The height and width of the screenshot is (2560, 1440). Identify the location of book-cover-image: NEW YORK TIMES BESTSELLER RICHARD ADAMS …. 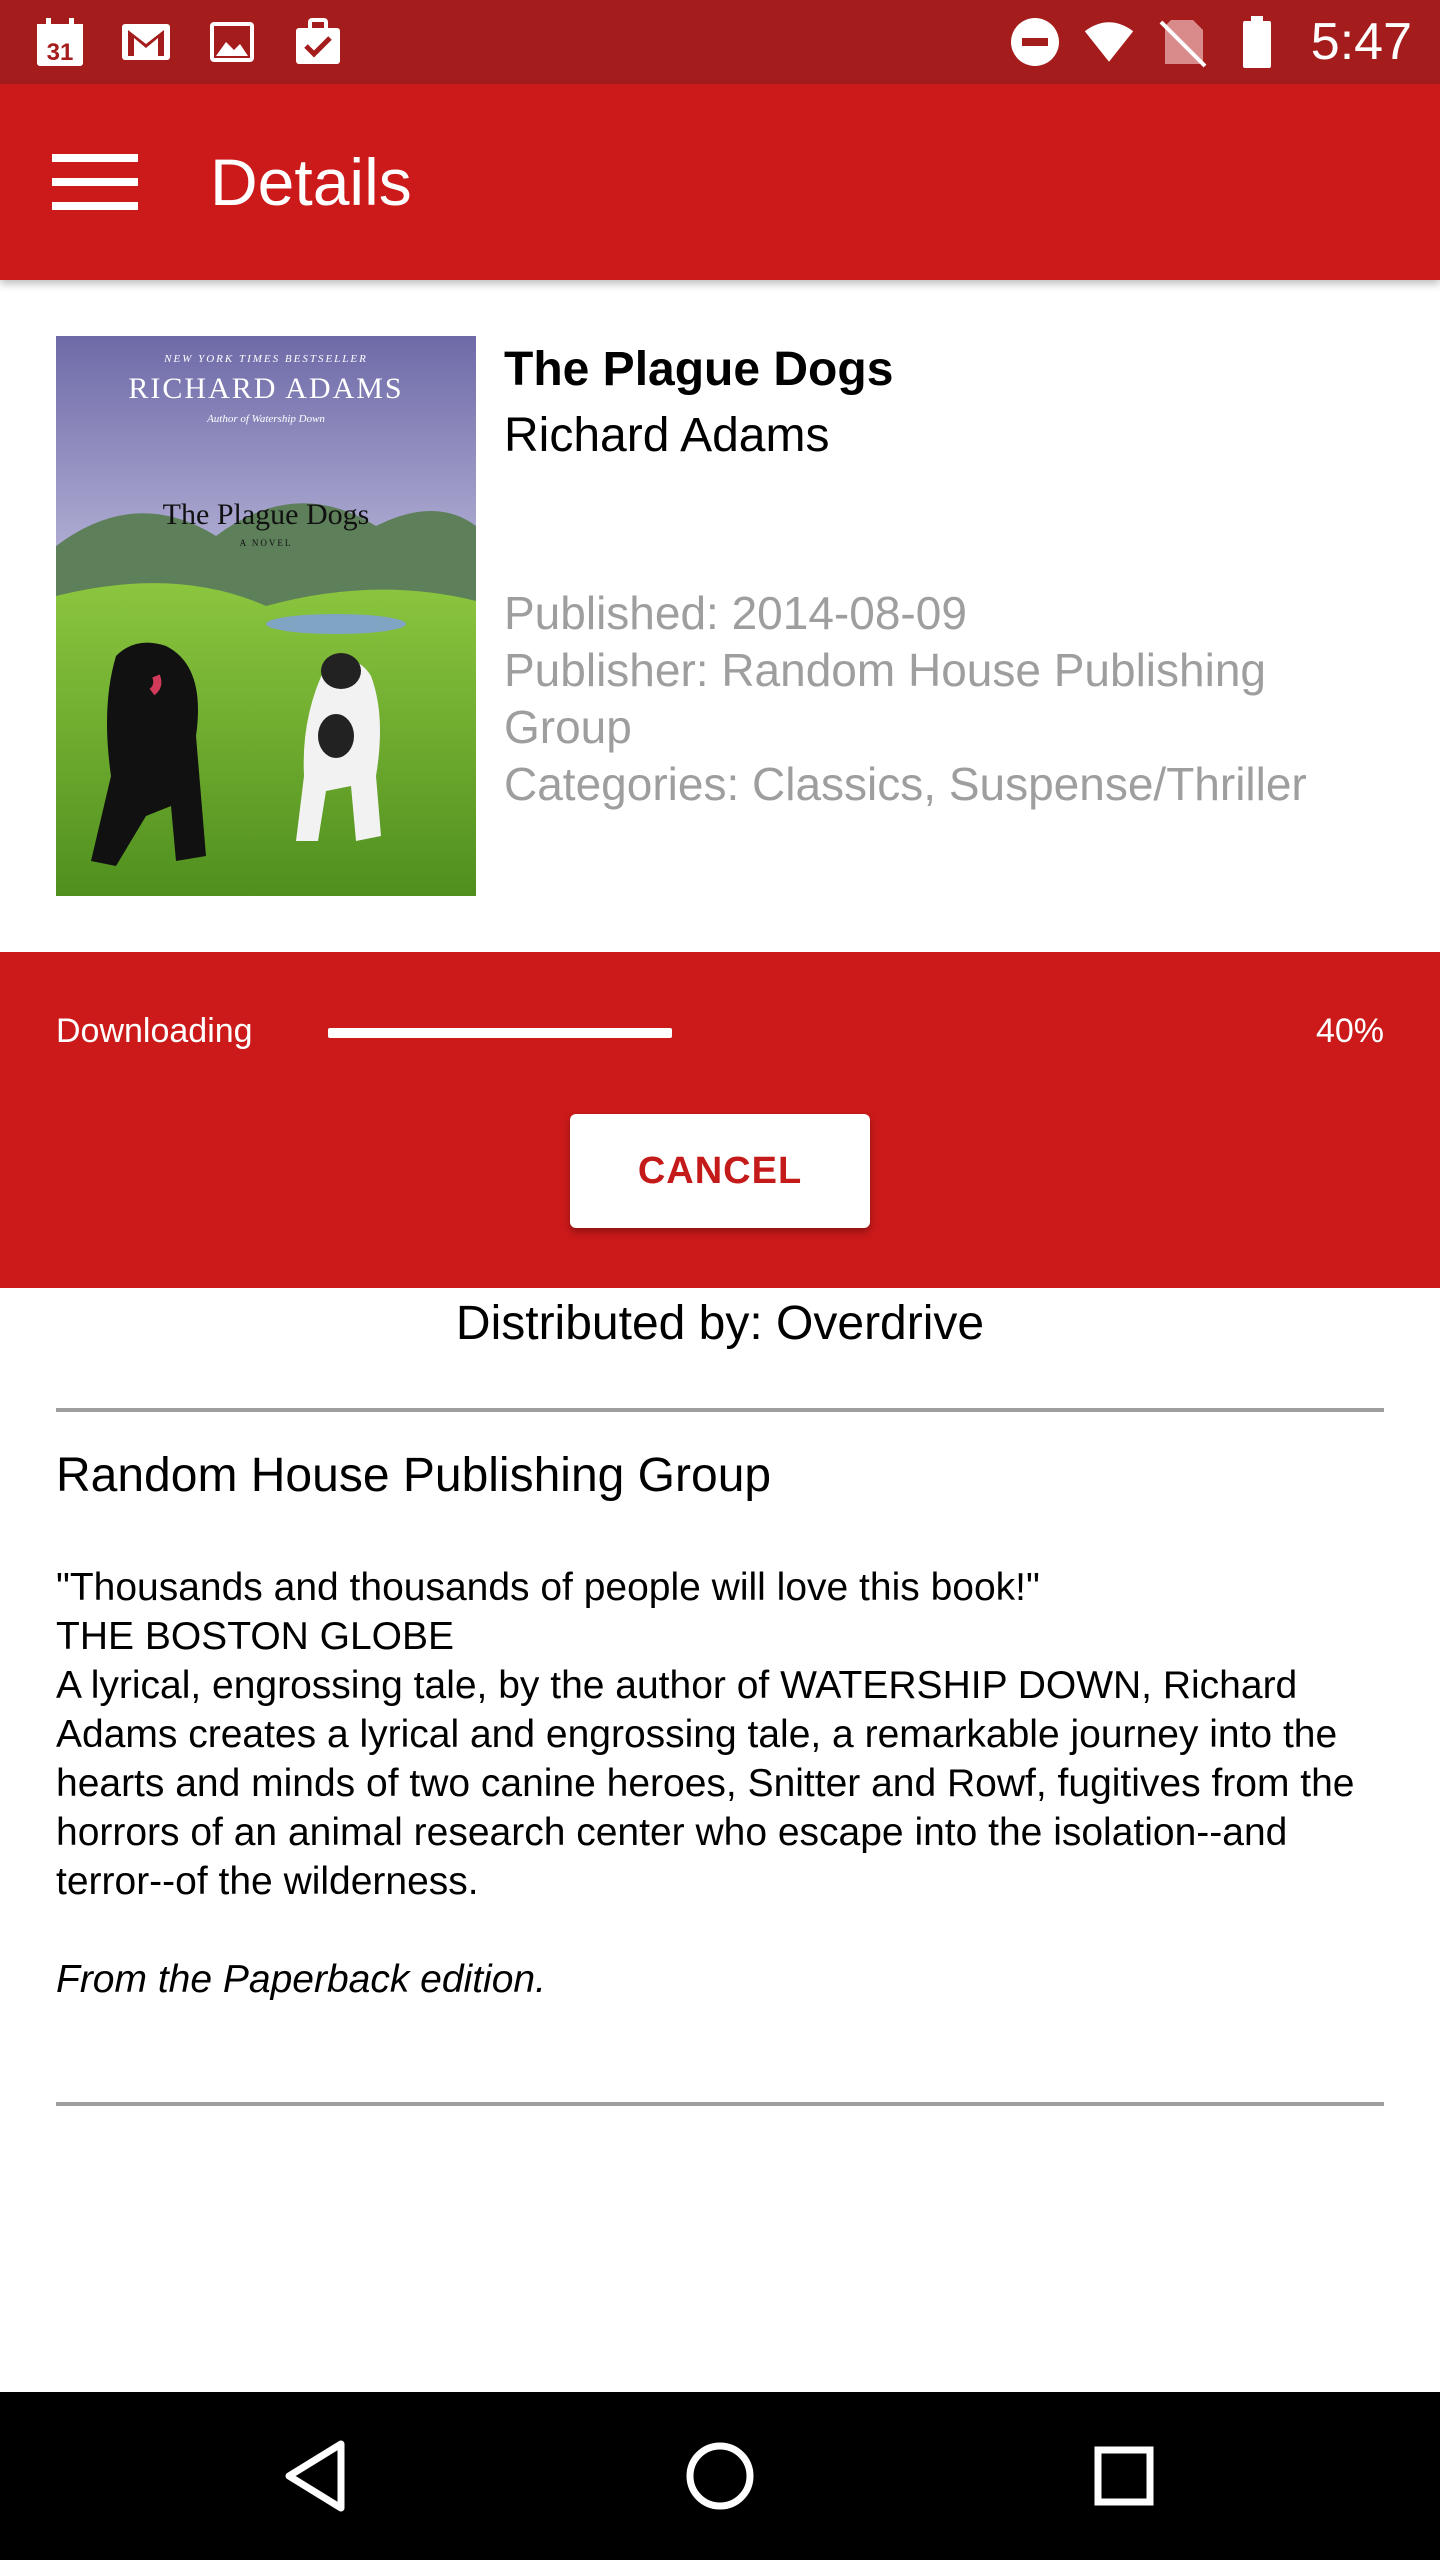
(266, 616).